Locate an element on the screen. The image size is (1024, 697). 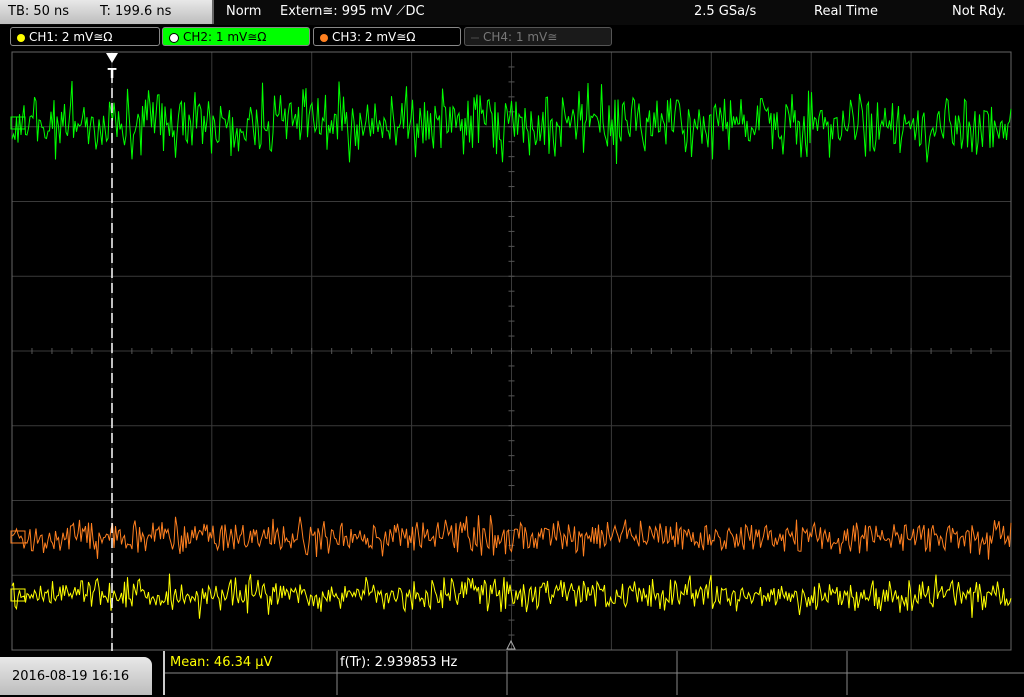
channel-3-button: CH3: 2 mV≅Ω is located at coordinates (387, 36).